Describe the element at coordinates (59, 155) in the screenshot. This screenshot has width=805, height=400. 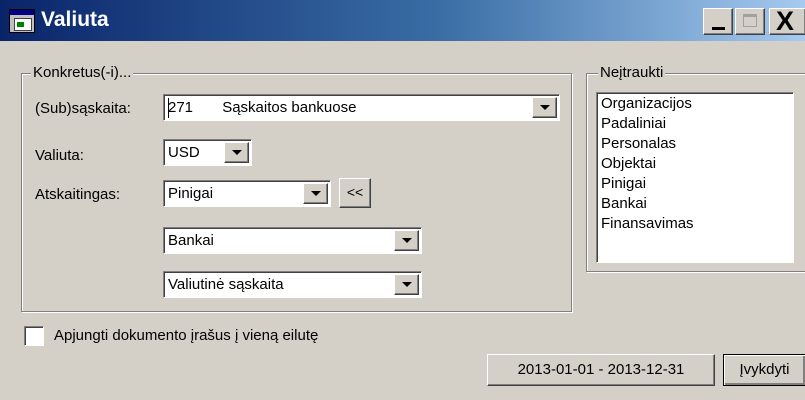
I see `currency-label: Valiuta:` at that location.